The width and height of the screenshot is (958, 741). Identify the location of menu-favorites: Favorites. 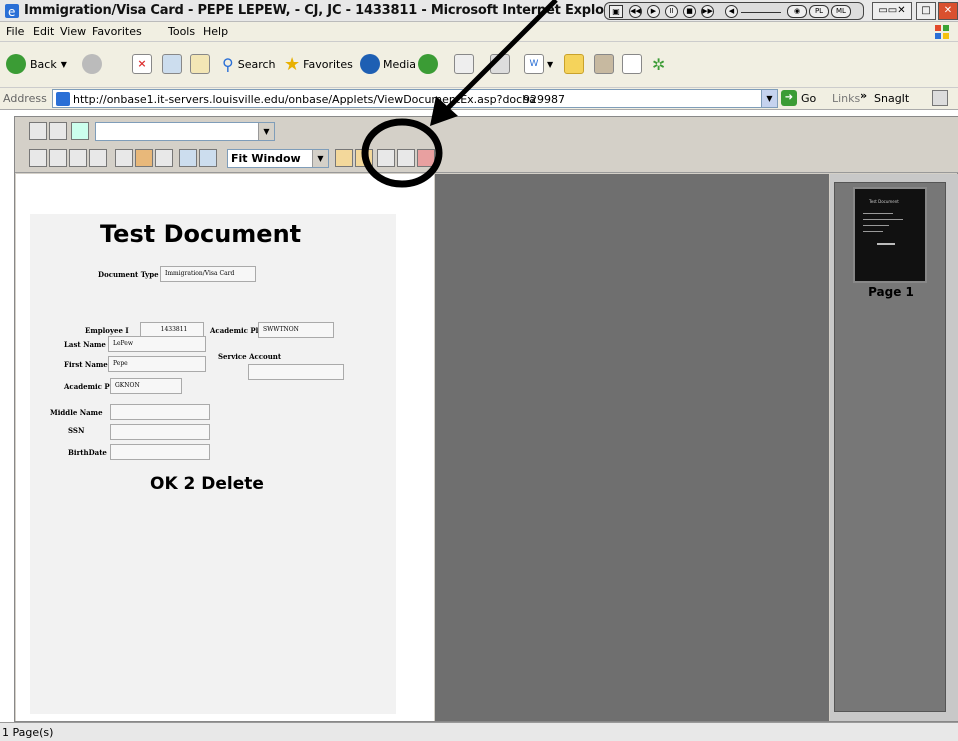
(117, 31).